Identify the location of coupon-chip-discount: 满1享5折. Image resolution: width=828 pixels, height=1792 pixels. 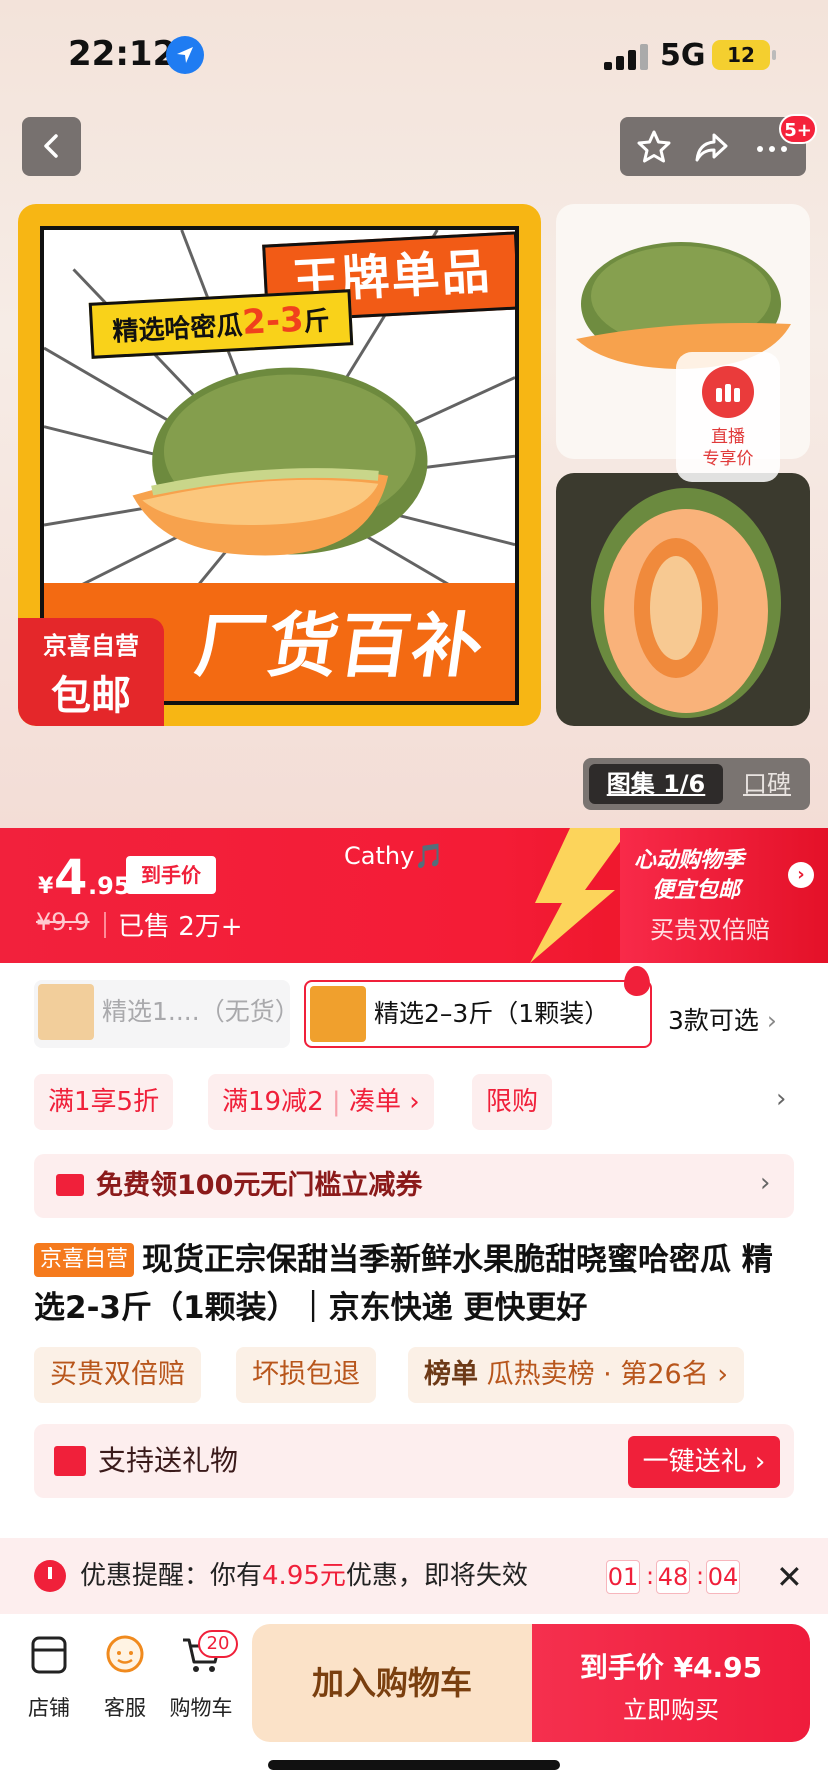
(104, 1102).